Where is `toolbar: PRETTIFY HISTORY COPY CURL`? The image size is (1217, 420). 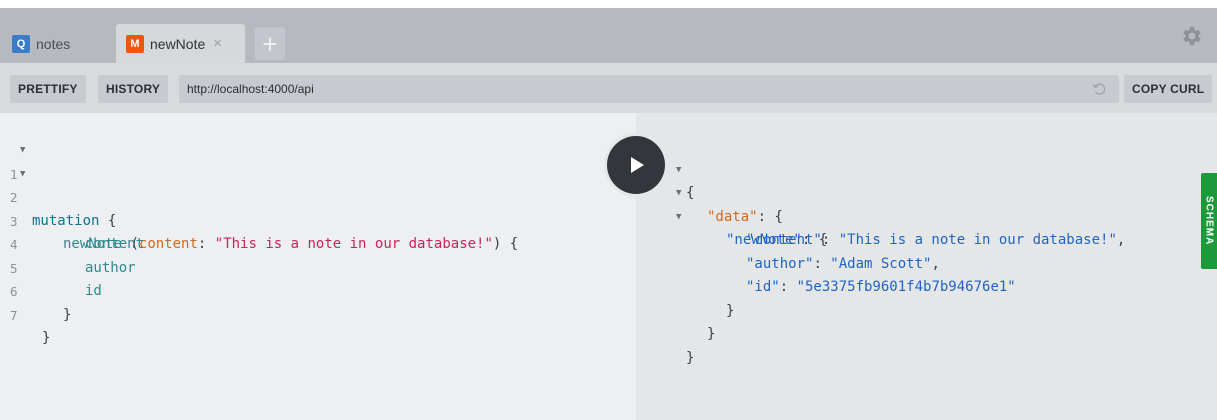 toolbar: PRETTIFY HISTORY COPY CURL is located at coordinates (608, 88).